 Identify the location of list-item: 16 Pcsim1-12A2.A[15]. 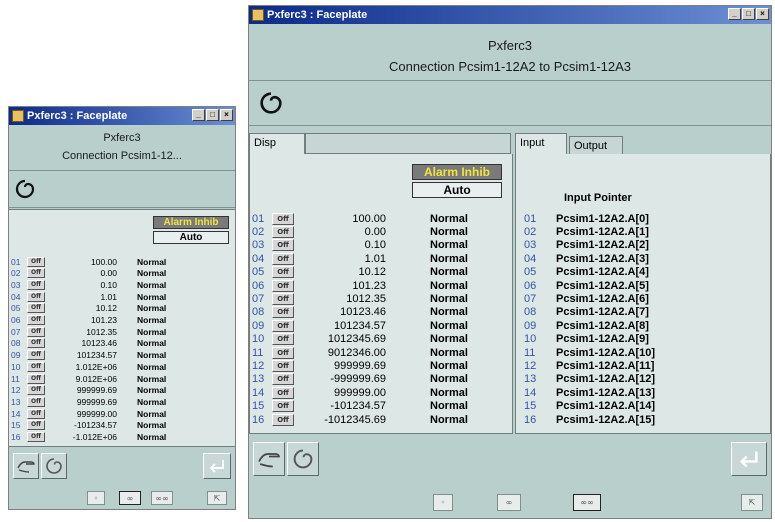
(589, 419).